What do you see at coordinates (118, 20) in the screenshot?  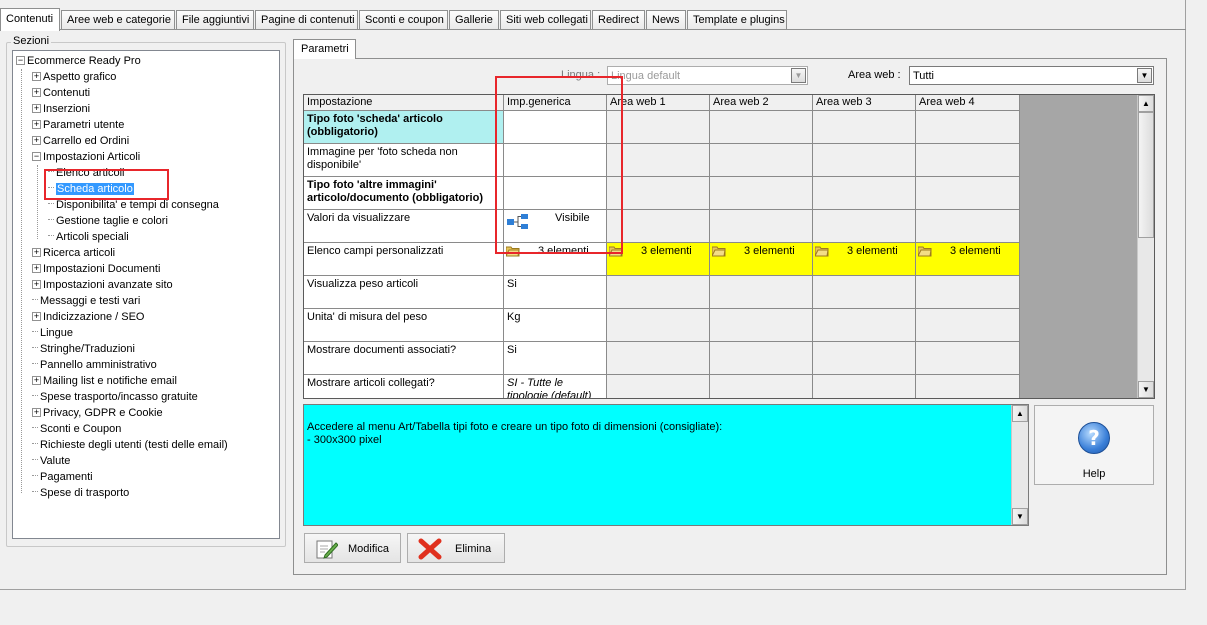 I see `tab-aree-web-e-categorie: Aree web e categorie` at bounding box center [118, 20].